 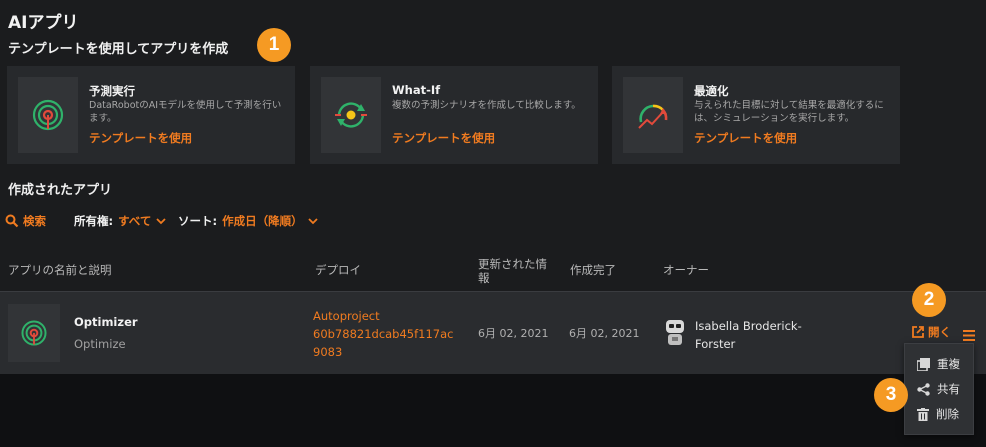 I want to click on deploy-link: Autoproject 60b78821dcab45f117ac 9083, so click(x=383, y=334).